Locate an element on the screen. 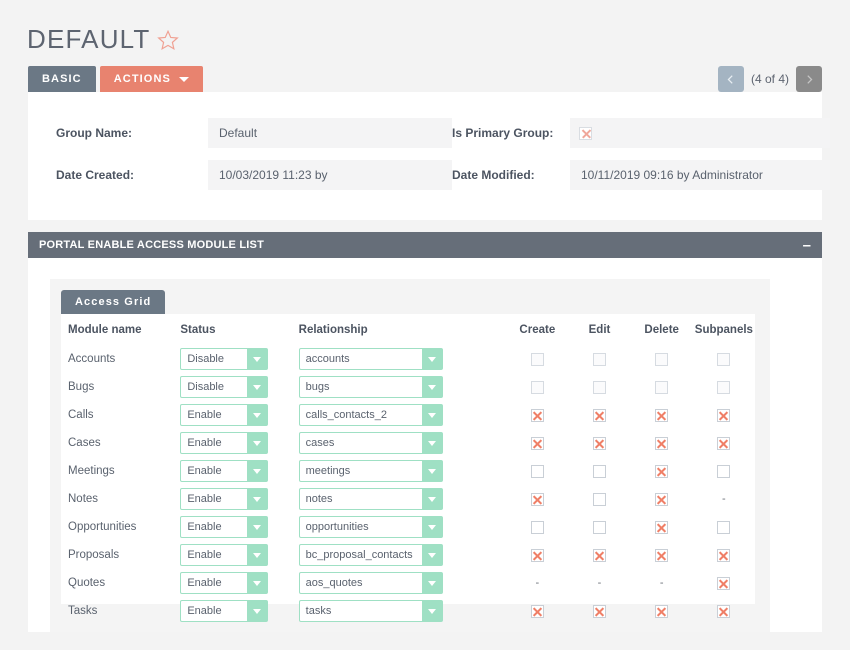 The height and width of the screenshot is (650, 850). relationship-select: tasks is located at coordinates (370, 611).